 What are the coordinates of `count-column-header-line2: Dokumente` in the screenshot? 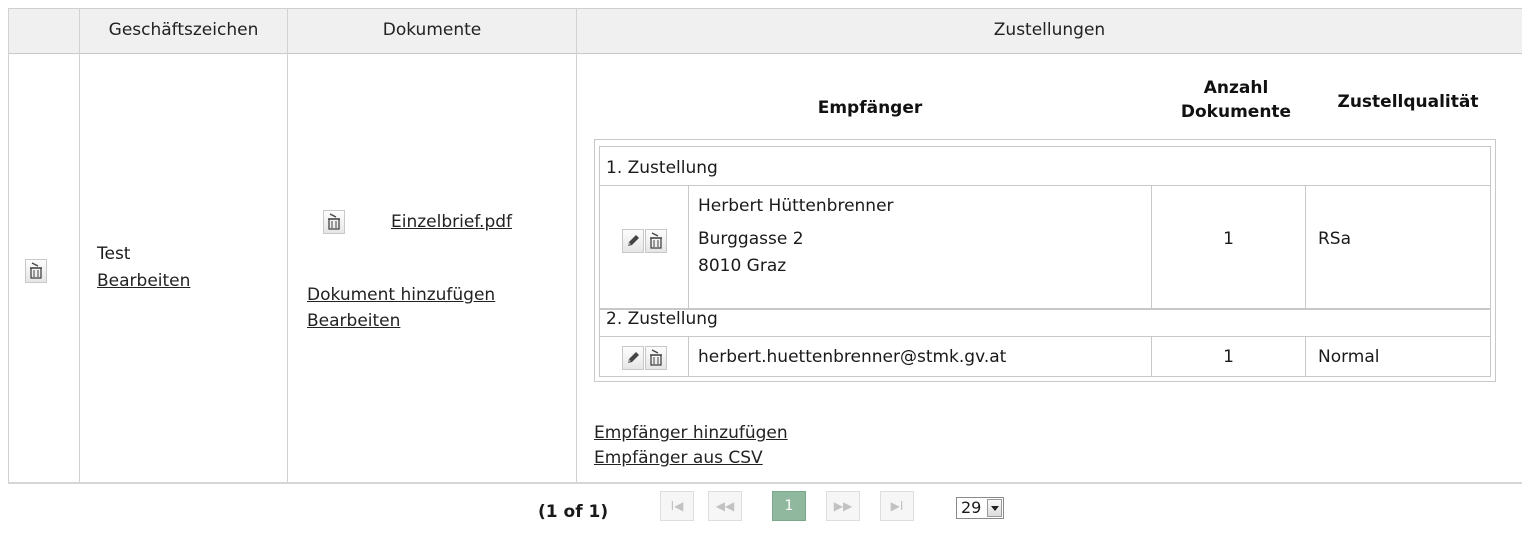 It's located at (1236, 112).